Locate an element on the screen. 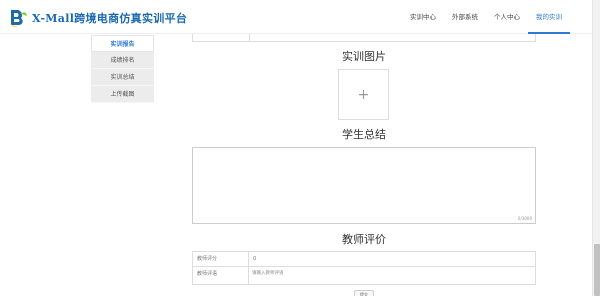 The width and height of the screenshot is (600, 296). report-table-bottom is located at coordinates (364, 38).